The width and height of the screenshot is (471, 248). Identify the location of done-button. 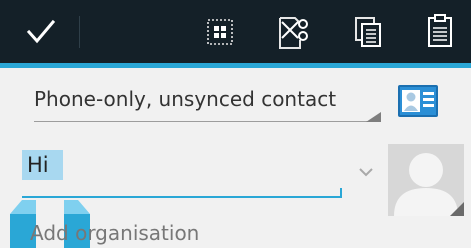
(39, 31).